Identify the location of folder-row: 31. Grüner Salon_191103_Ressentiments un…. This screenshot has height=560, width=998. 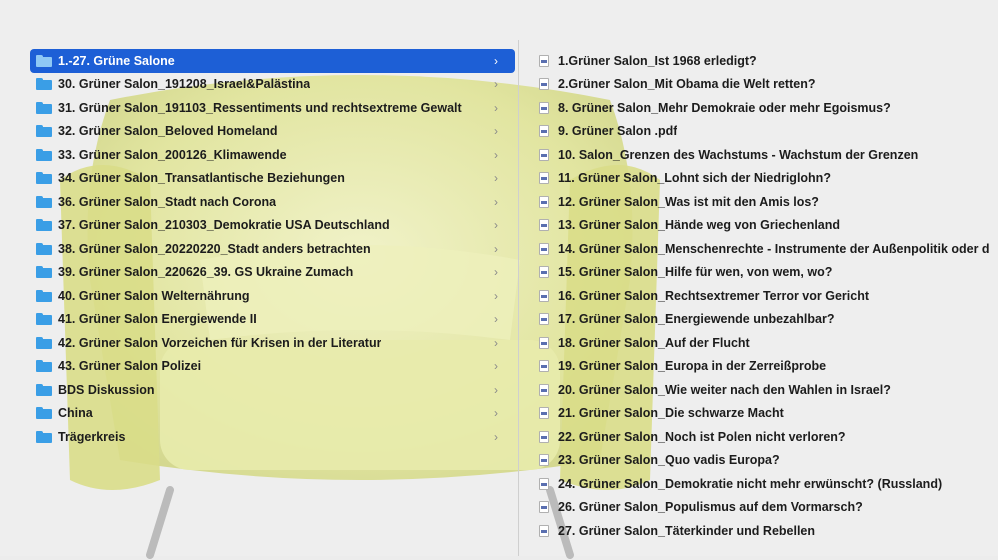
(258, 108).